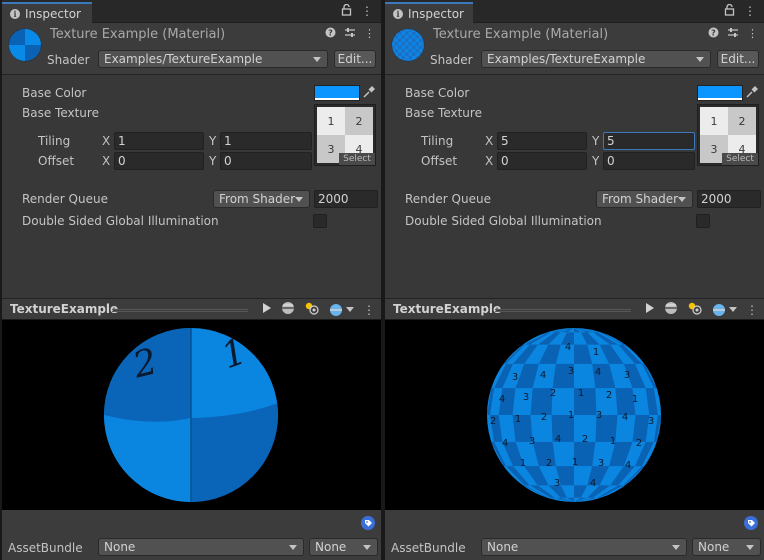  Describe the element at coordinates (542, 141) in the screenshot. I see `tiling-x-field: 5` at that location.